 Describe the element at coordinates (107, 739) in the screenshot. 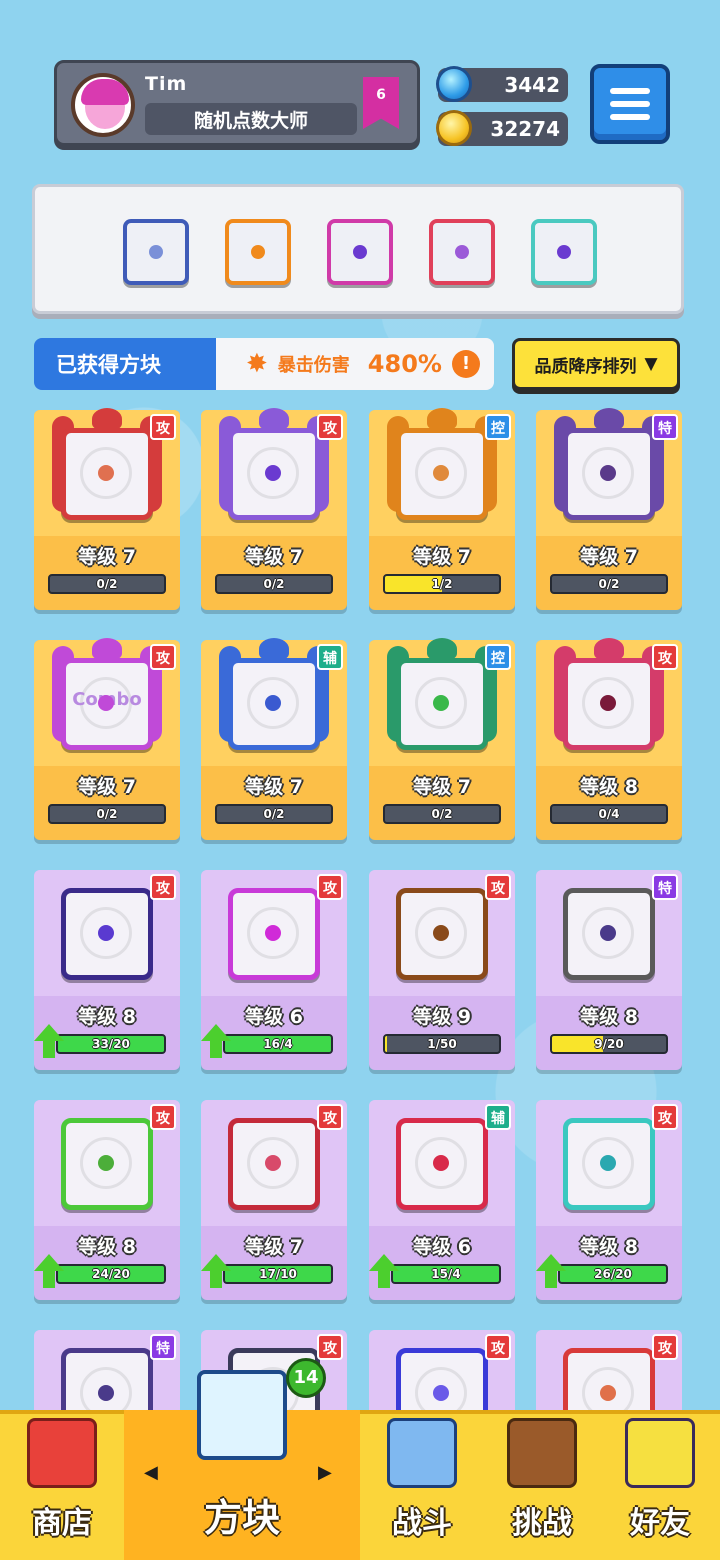

I see `block-card: Combo攻等级 7 0/2` at that location.